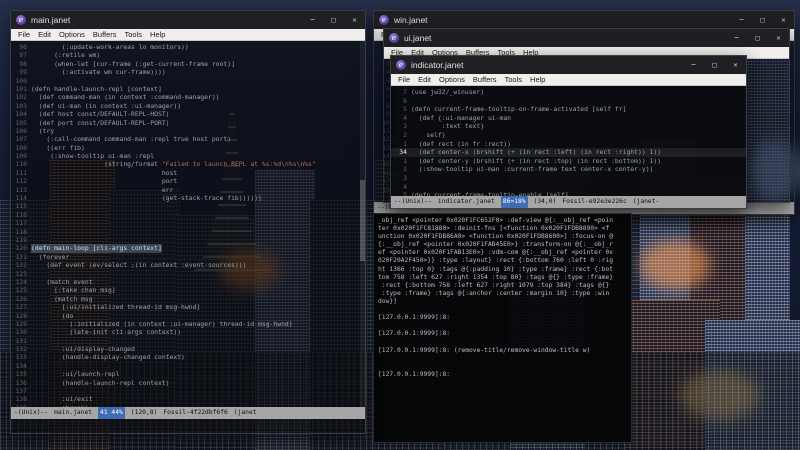 Image resolution: width=800 pixels, height=450 pixels. I want to click on code-line: 133 (handle-display-changed context), so click(100, 357).